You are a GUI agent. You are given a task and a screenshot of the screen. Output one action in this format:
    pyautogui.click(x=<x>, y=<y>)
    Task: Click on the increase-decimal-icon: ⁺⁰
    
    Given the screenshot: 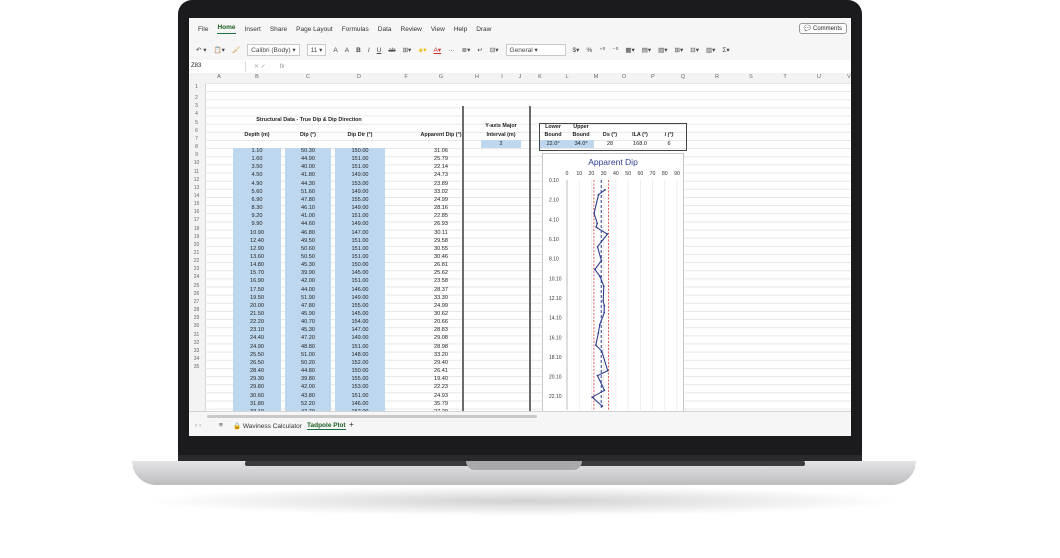 What is the action you would take?
    pyautogui.click(x=602, y=50)
    